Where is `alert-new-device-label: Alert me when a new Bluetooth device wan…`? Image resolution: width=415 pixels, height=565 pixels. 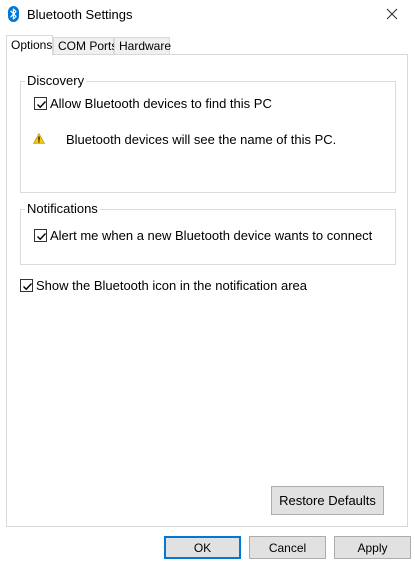 alert-new-device-label: Alert me when a new Bluetooth device wan… is located at coordinates (211, 235).